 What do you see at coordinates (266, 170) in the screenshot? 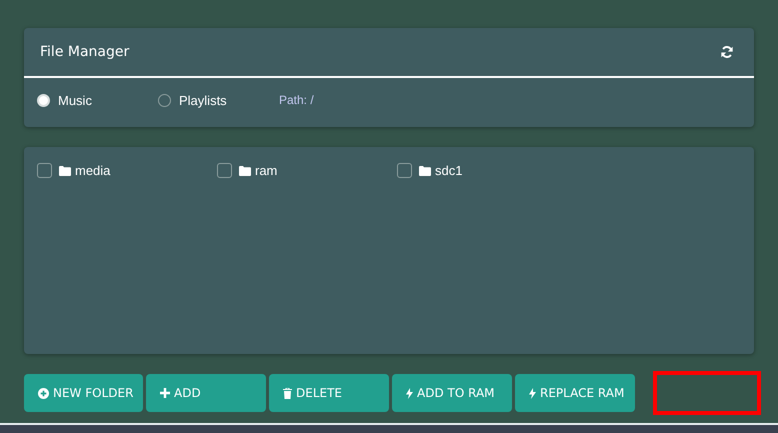
I see `folder-name: ram` at bounding box center [266, 170].